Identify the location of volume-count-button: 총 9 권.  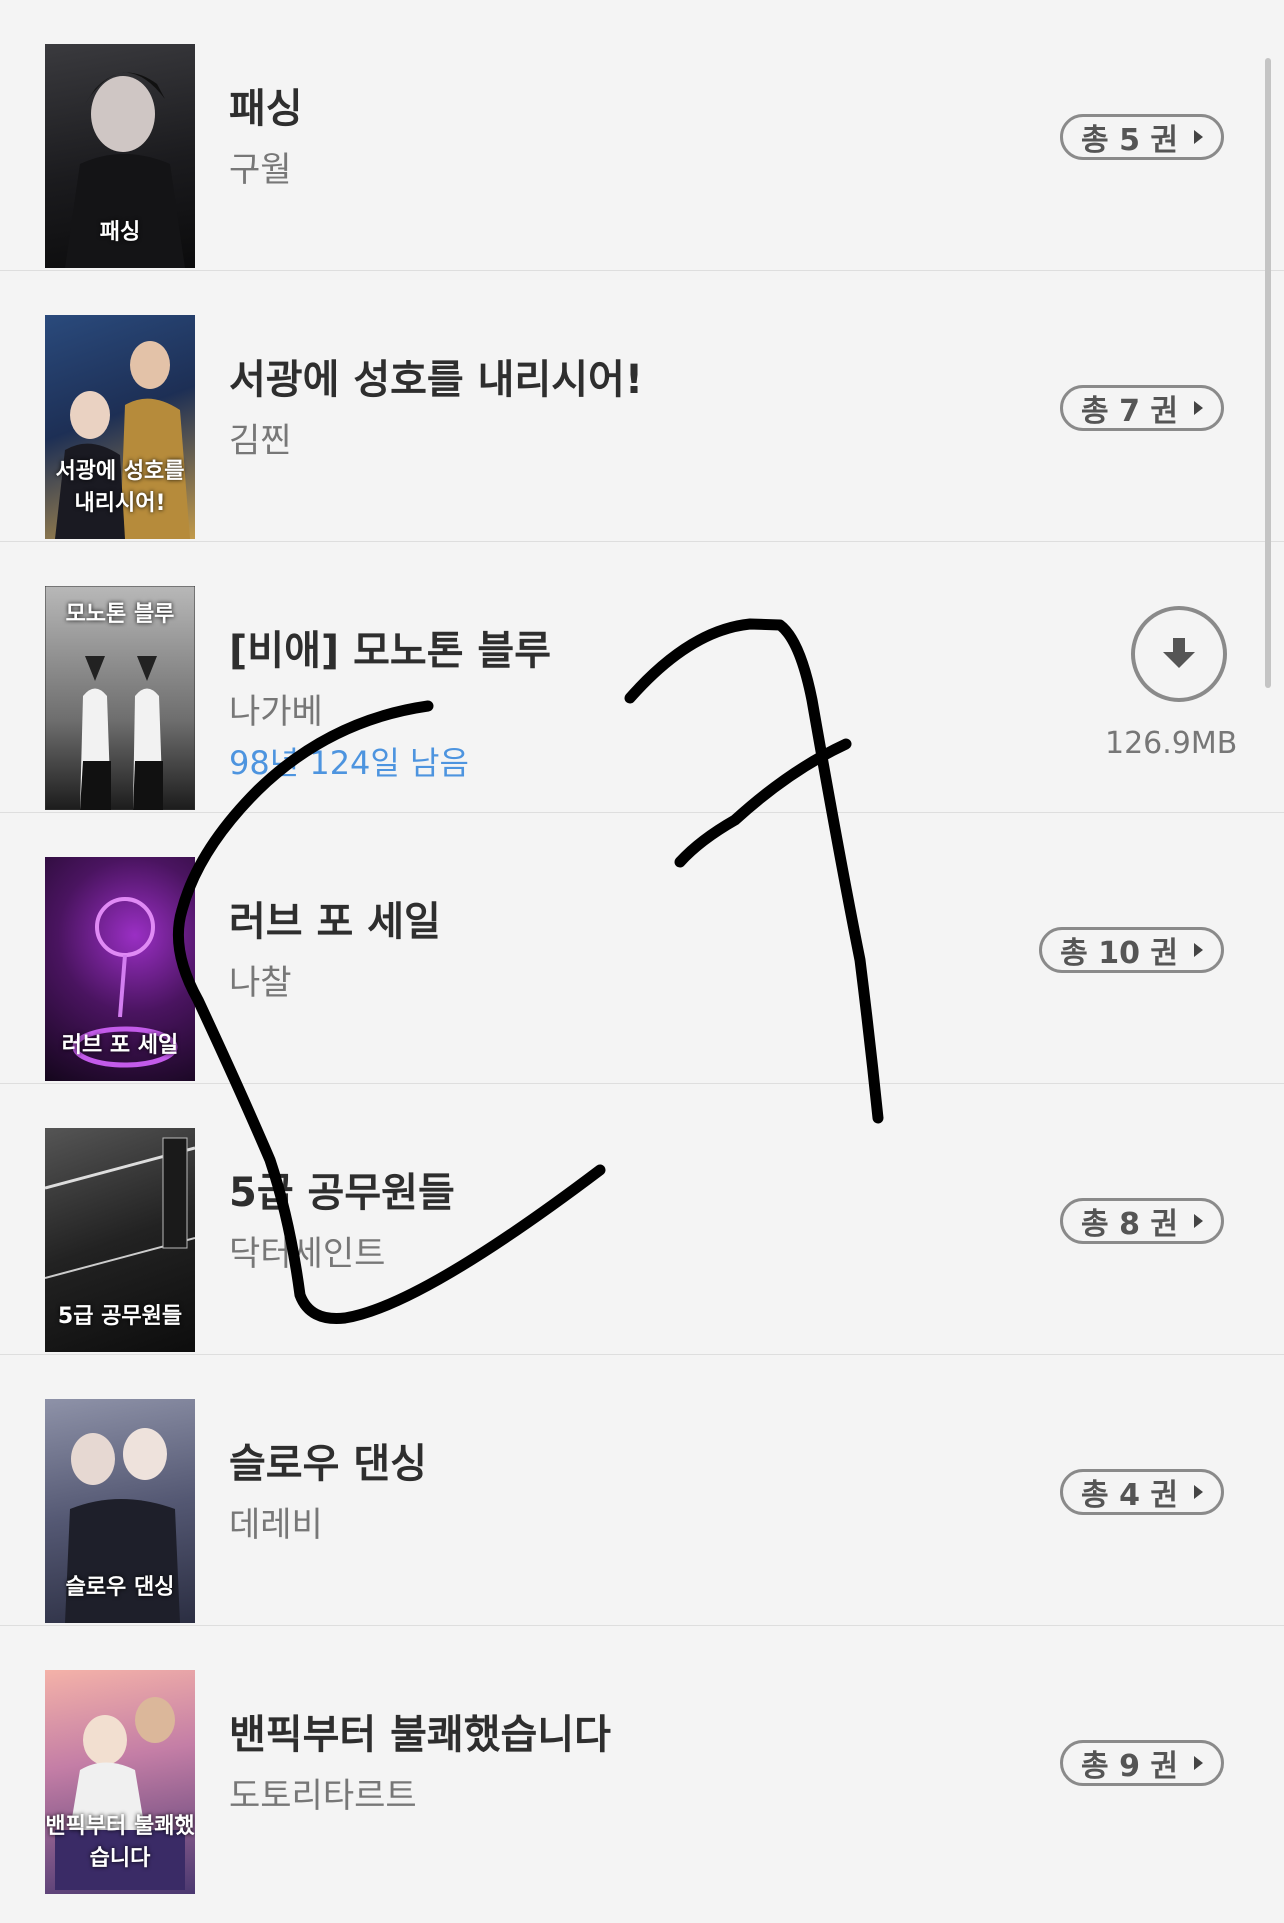
(1142, 1763).